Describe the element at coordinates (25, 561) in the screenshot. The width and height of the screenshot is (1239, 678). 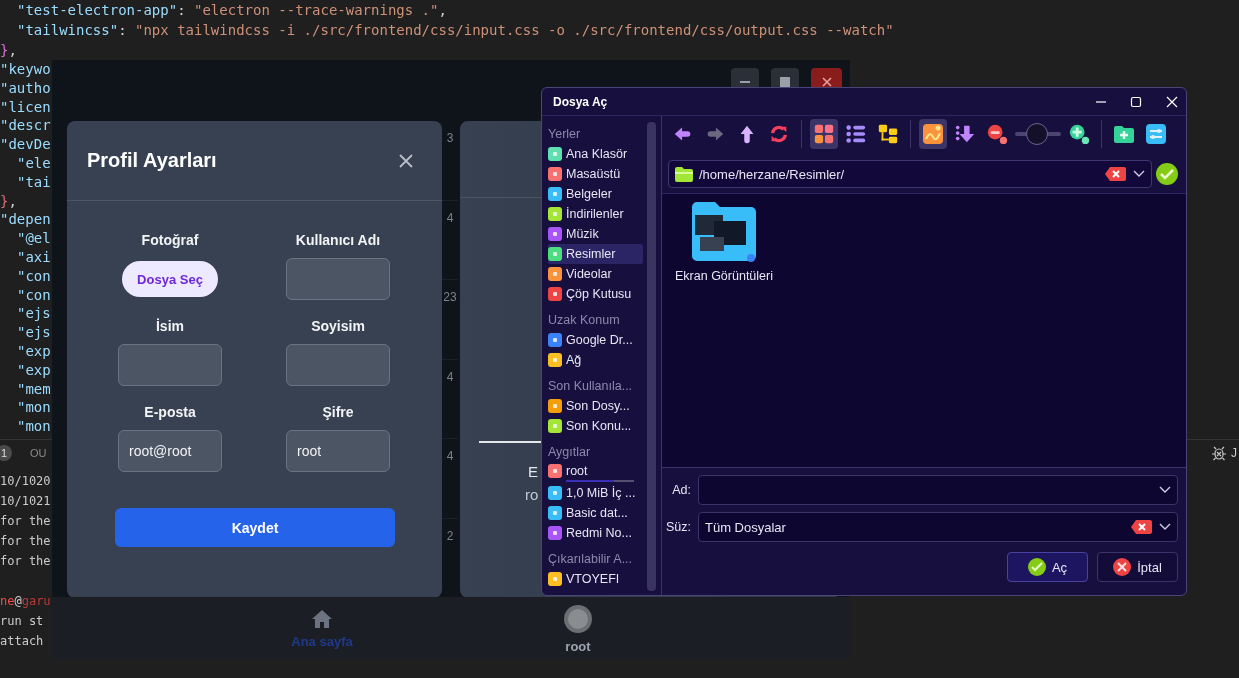
I see `terminal-line: for the` at that location.